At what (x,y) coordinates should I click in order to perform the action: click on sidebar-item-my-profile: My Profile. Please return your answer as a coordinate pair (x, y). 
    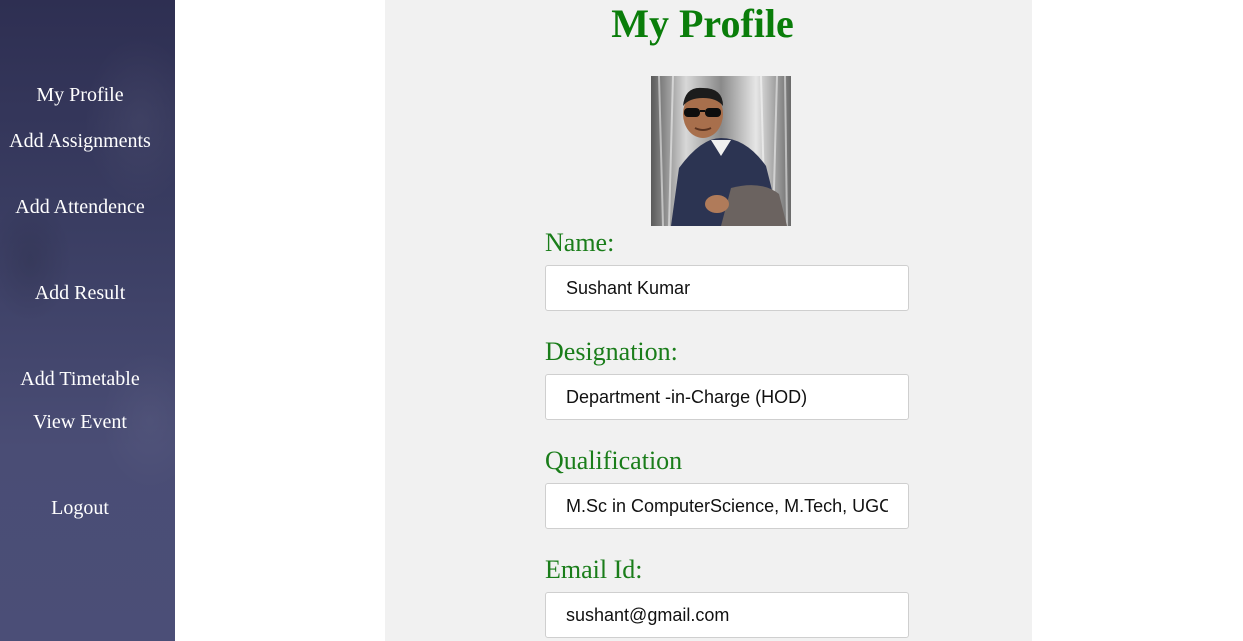
    Looking at the image, I should click on (80, 95).